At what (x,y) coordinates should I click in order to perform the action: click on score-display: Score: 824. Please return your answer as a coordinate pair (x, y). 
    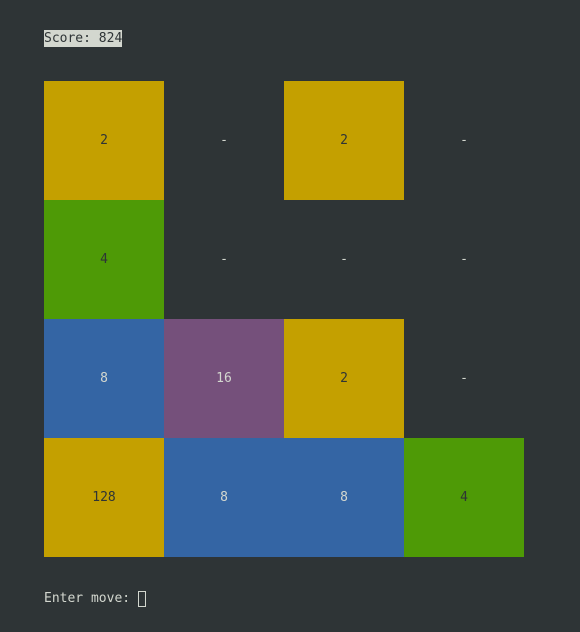
    Looking at the image, I should click on (83, 38).